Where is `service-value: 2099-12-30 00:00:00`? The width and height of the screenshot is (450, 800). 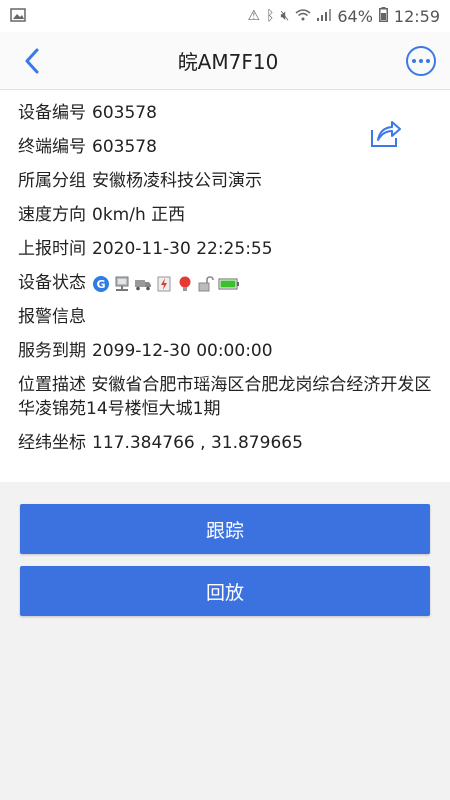
service-value: 2099-12-30 00:00:00 is located at coordinates (182, 351).